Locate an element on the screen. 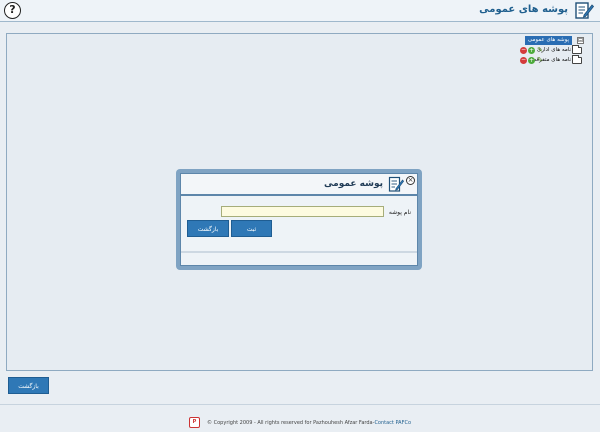 The image size is (600, 432). tree-collapse-icon: ⊟ is located at coordinates (580, 40).